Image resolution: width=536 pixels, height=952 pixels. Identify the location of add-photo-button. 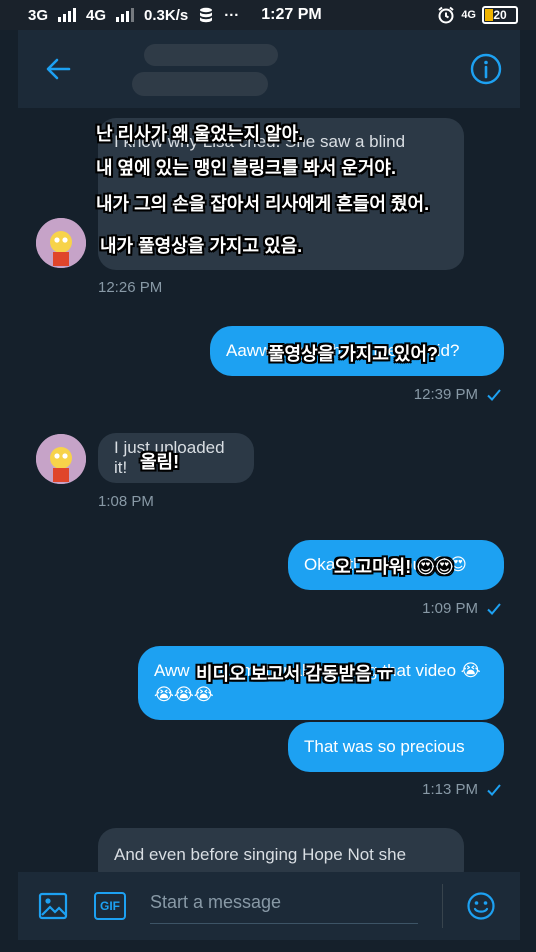
(53, 906).